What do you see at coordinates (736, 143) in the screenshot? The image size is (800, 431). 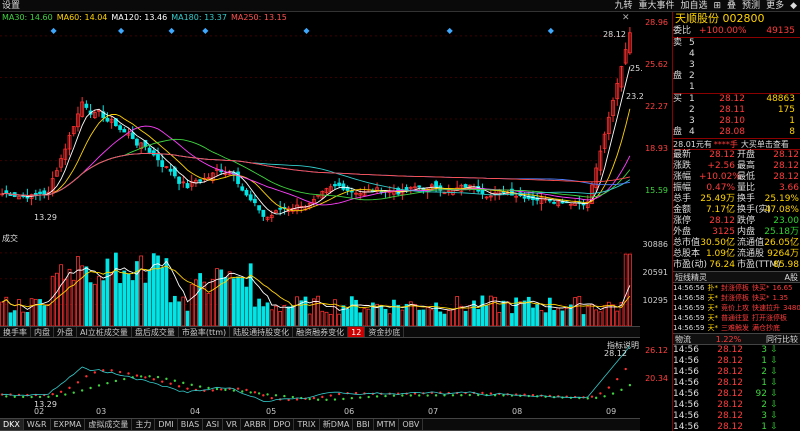 I see `big-order-line: 28.01元有 ****手 大买单击查看` at bounding box center [736, 143].